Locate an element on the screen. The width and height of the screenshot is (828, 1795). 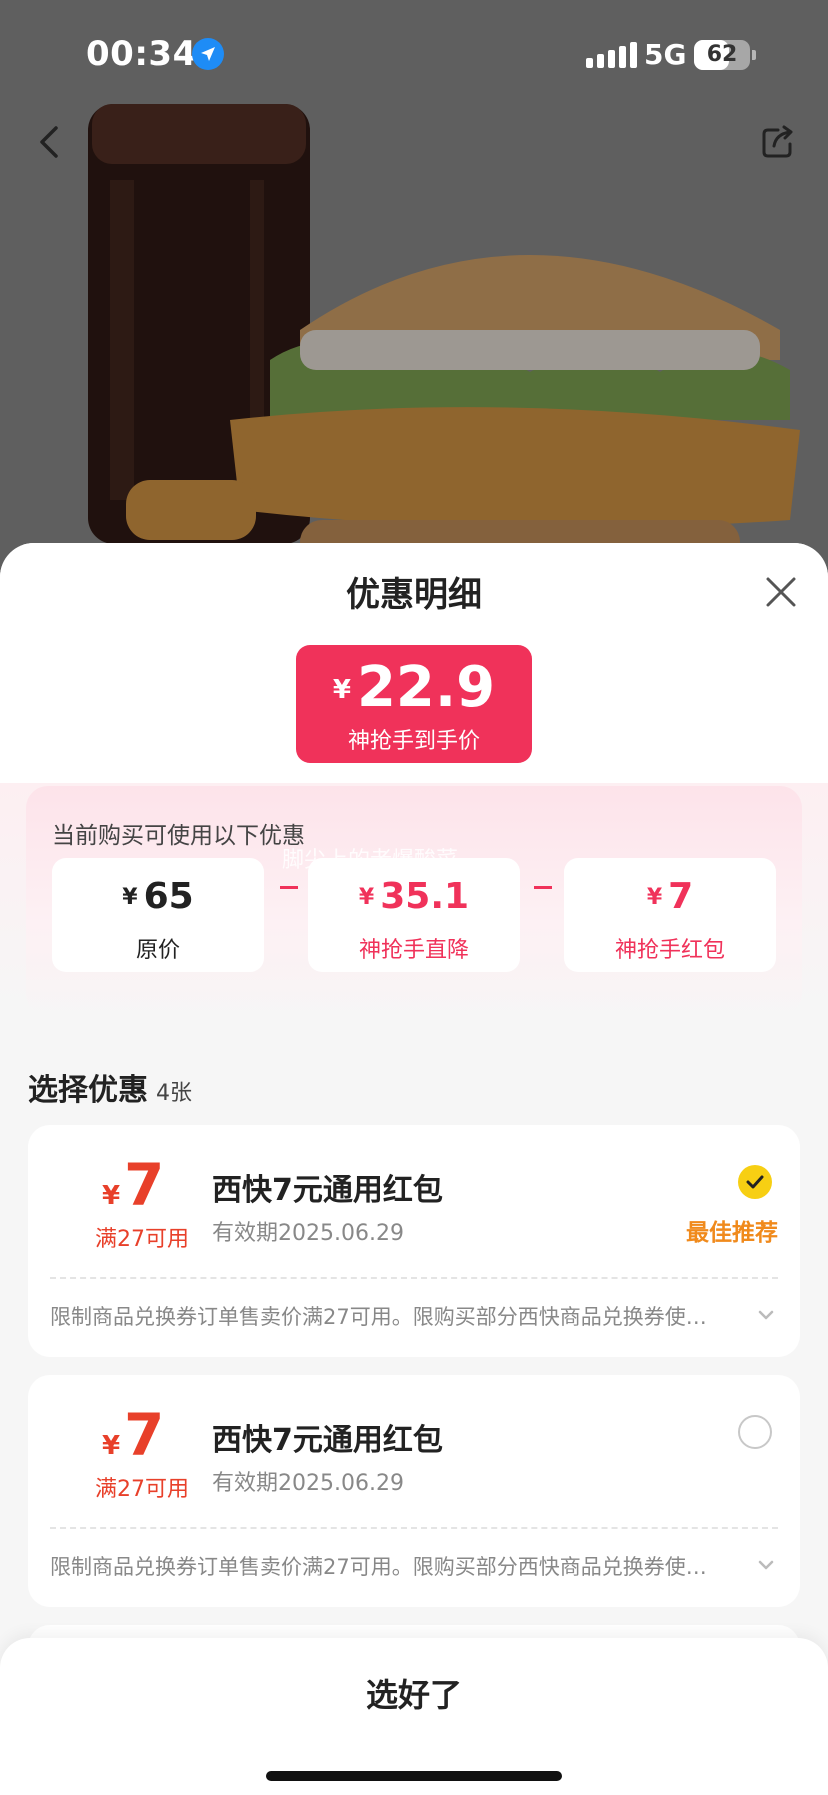
battery-icon: 62 is located at coordinates (722, 55).